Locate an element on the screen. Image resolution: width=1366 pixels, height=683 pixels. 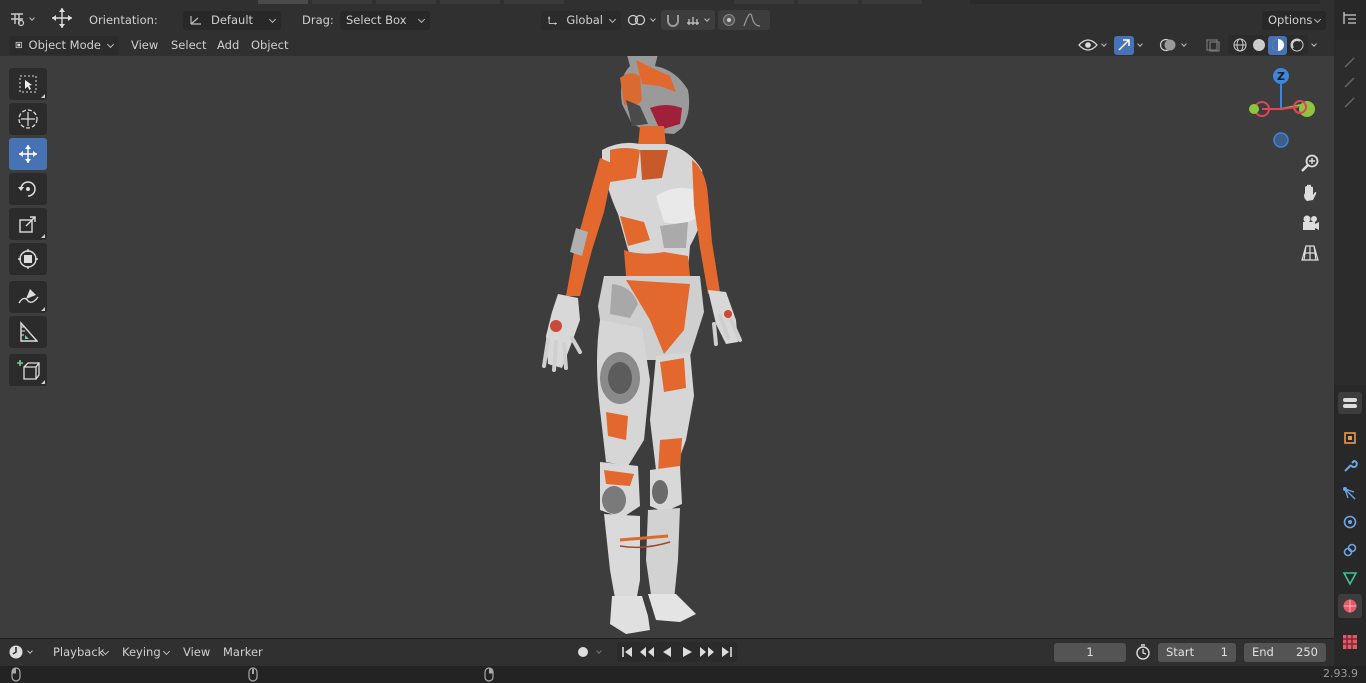
character-model is located at coordinates (642, 345).